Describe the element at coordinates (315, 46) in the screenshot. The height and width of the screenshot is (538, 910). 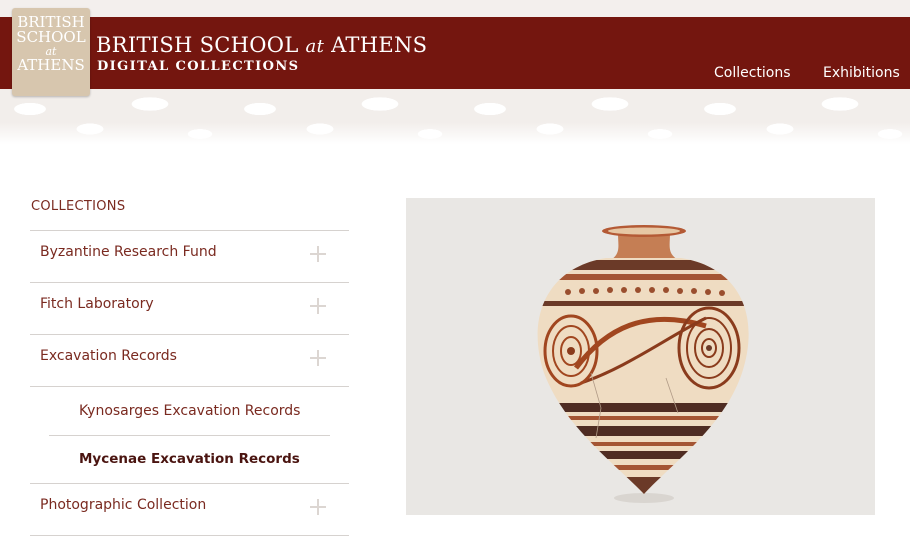
I see `site-title-at: at` at that location.